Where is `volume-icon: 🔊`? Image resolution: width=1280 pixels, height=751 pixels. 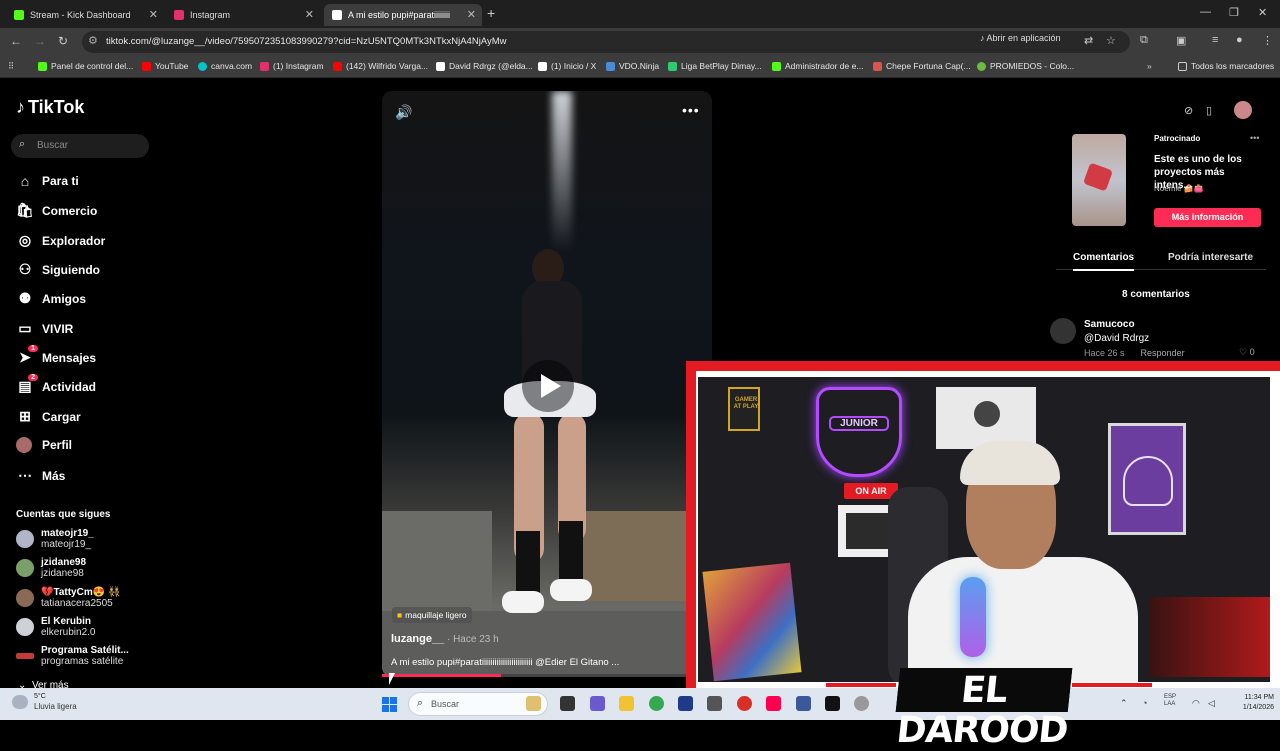
volume-icon: 🔊 is located at coordinates (403, 112).